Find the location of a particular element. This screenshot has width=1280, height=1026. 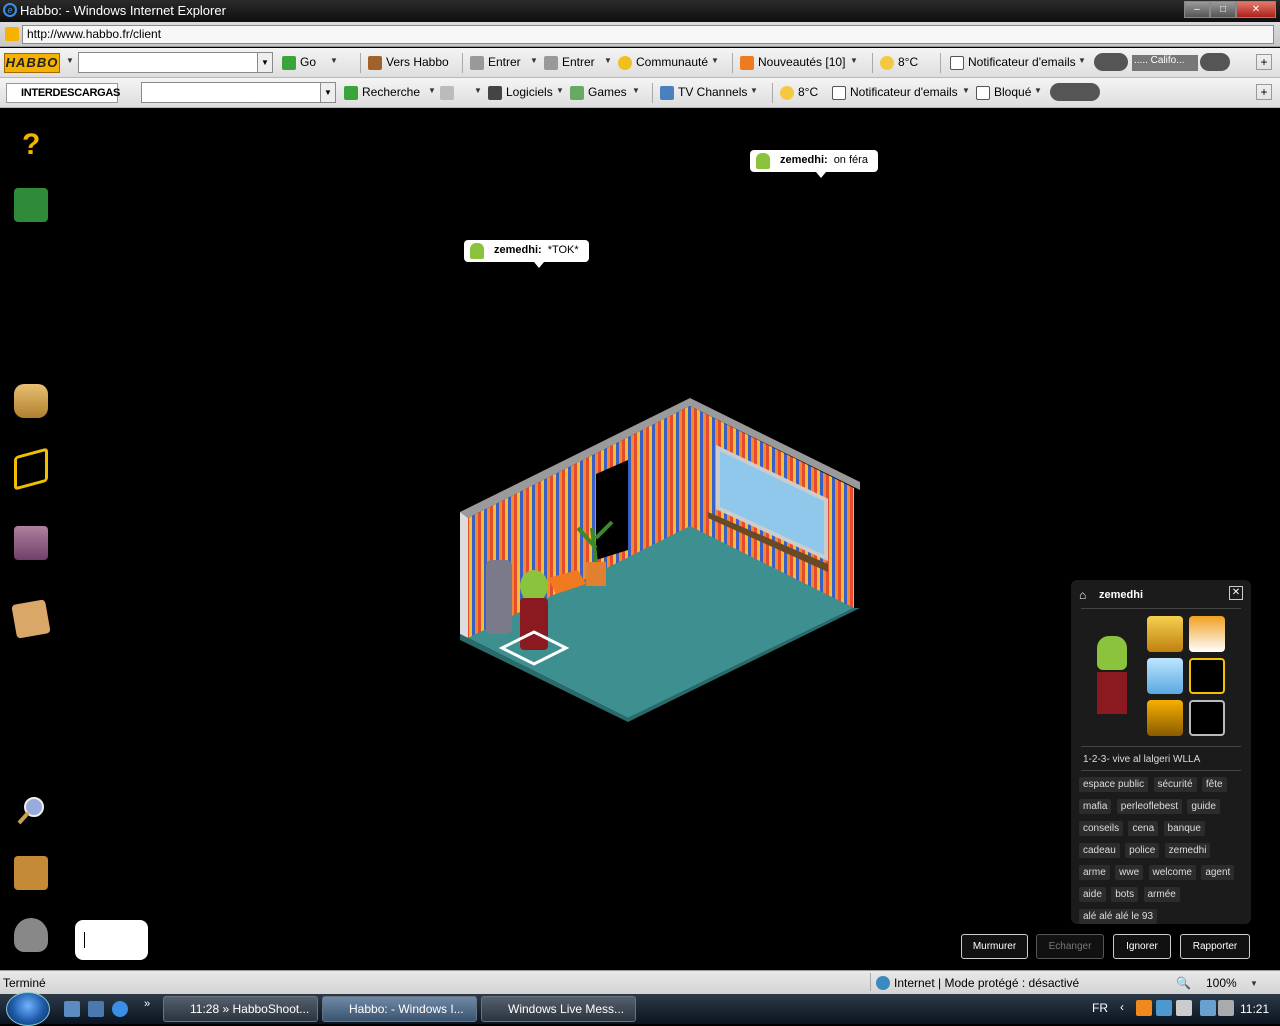

search-dropdown-button: ▼ is located at coordinates (265, 62).